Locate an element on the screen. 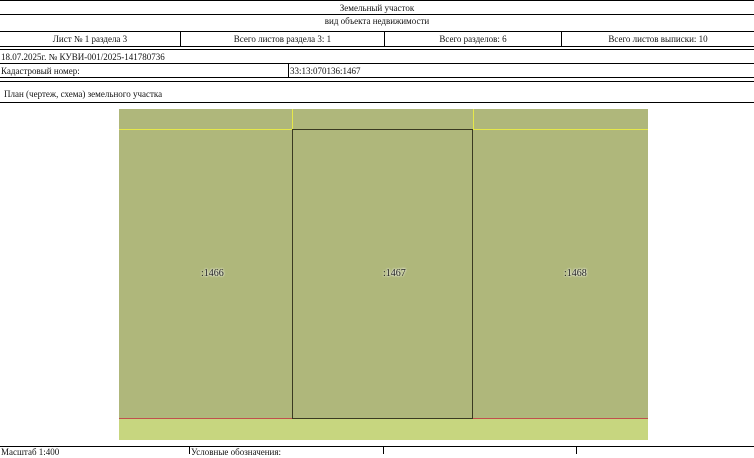  document-reference: 18.07.2025г. № КУВИ-001/2025-141780736 is located at coordinates (83, 57).